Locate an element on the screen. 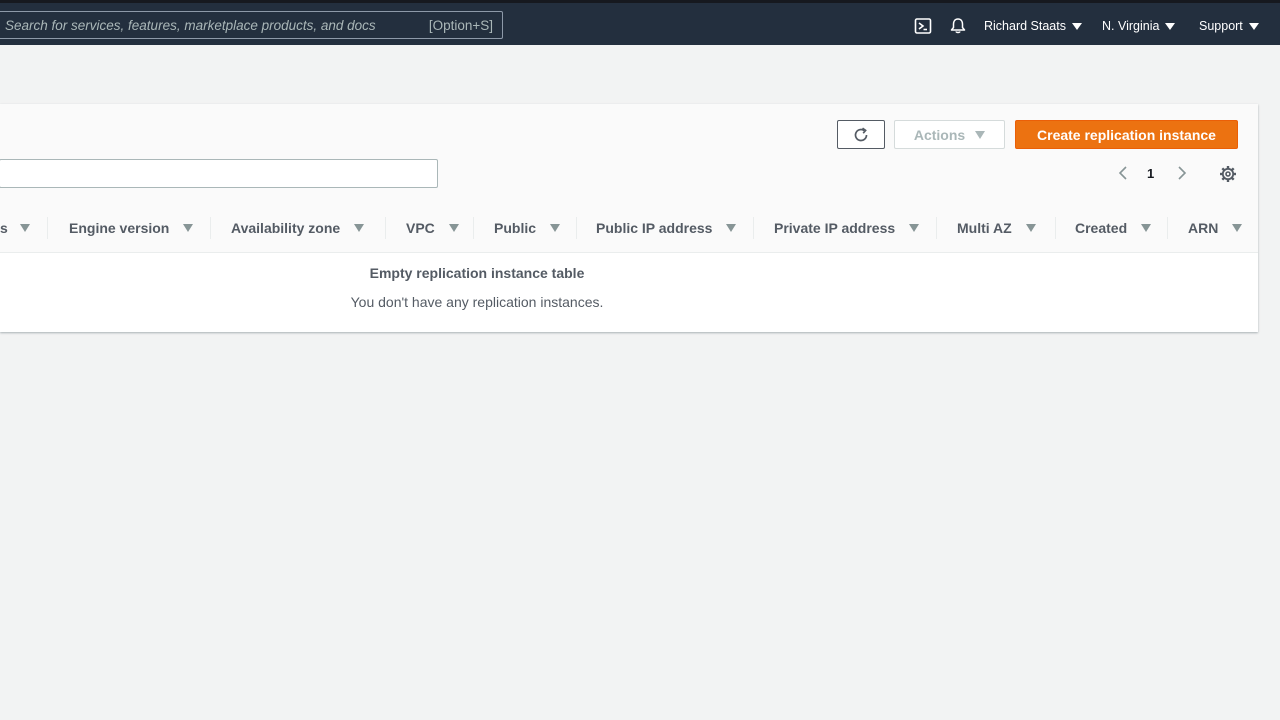 This screenshot has width=1280, height=720. support-menu: Support is located at coordinates (1229, 26).